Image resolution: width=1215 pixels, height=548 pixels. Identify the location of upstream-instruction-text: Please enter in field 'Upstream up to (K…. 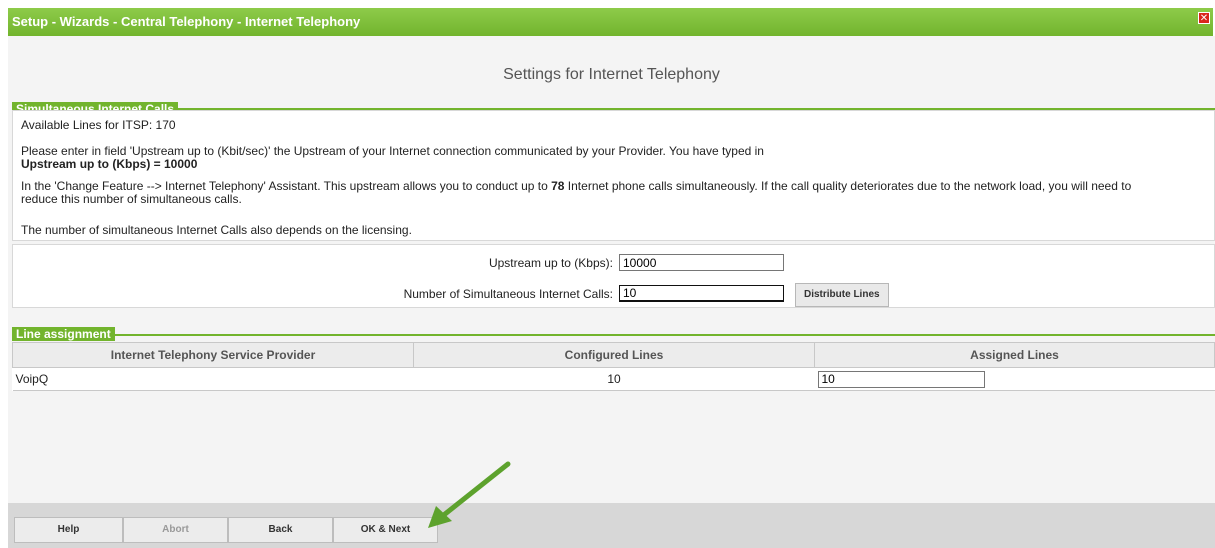
(392, 157).